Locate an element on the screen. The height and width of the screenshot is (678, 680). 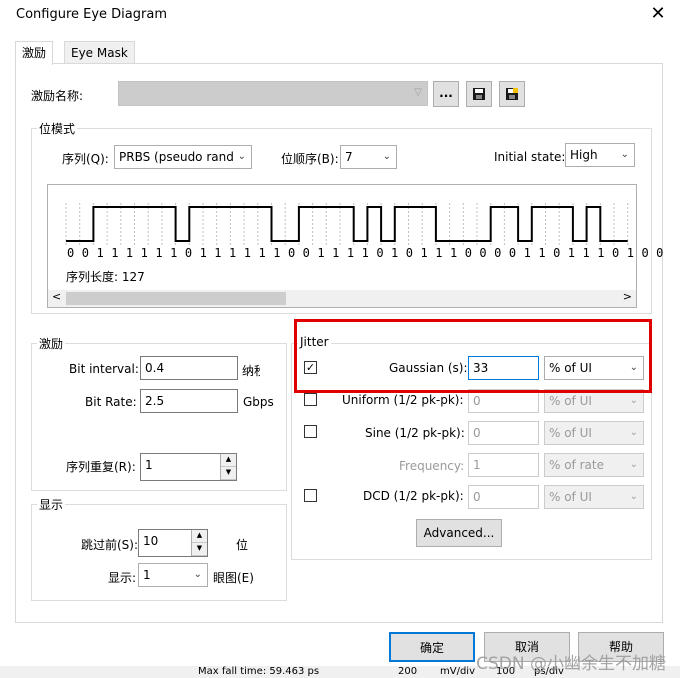
initial-state-label: Initial state: is located at coordinates (530, 157).